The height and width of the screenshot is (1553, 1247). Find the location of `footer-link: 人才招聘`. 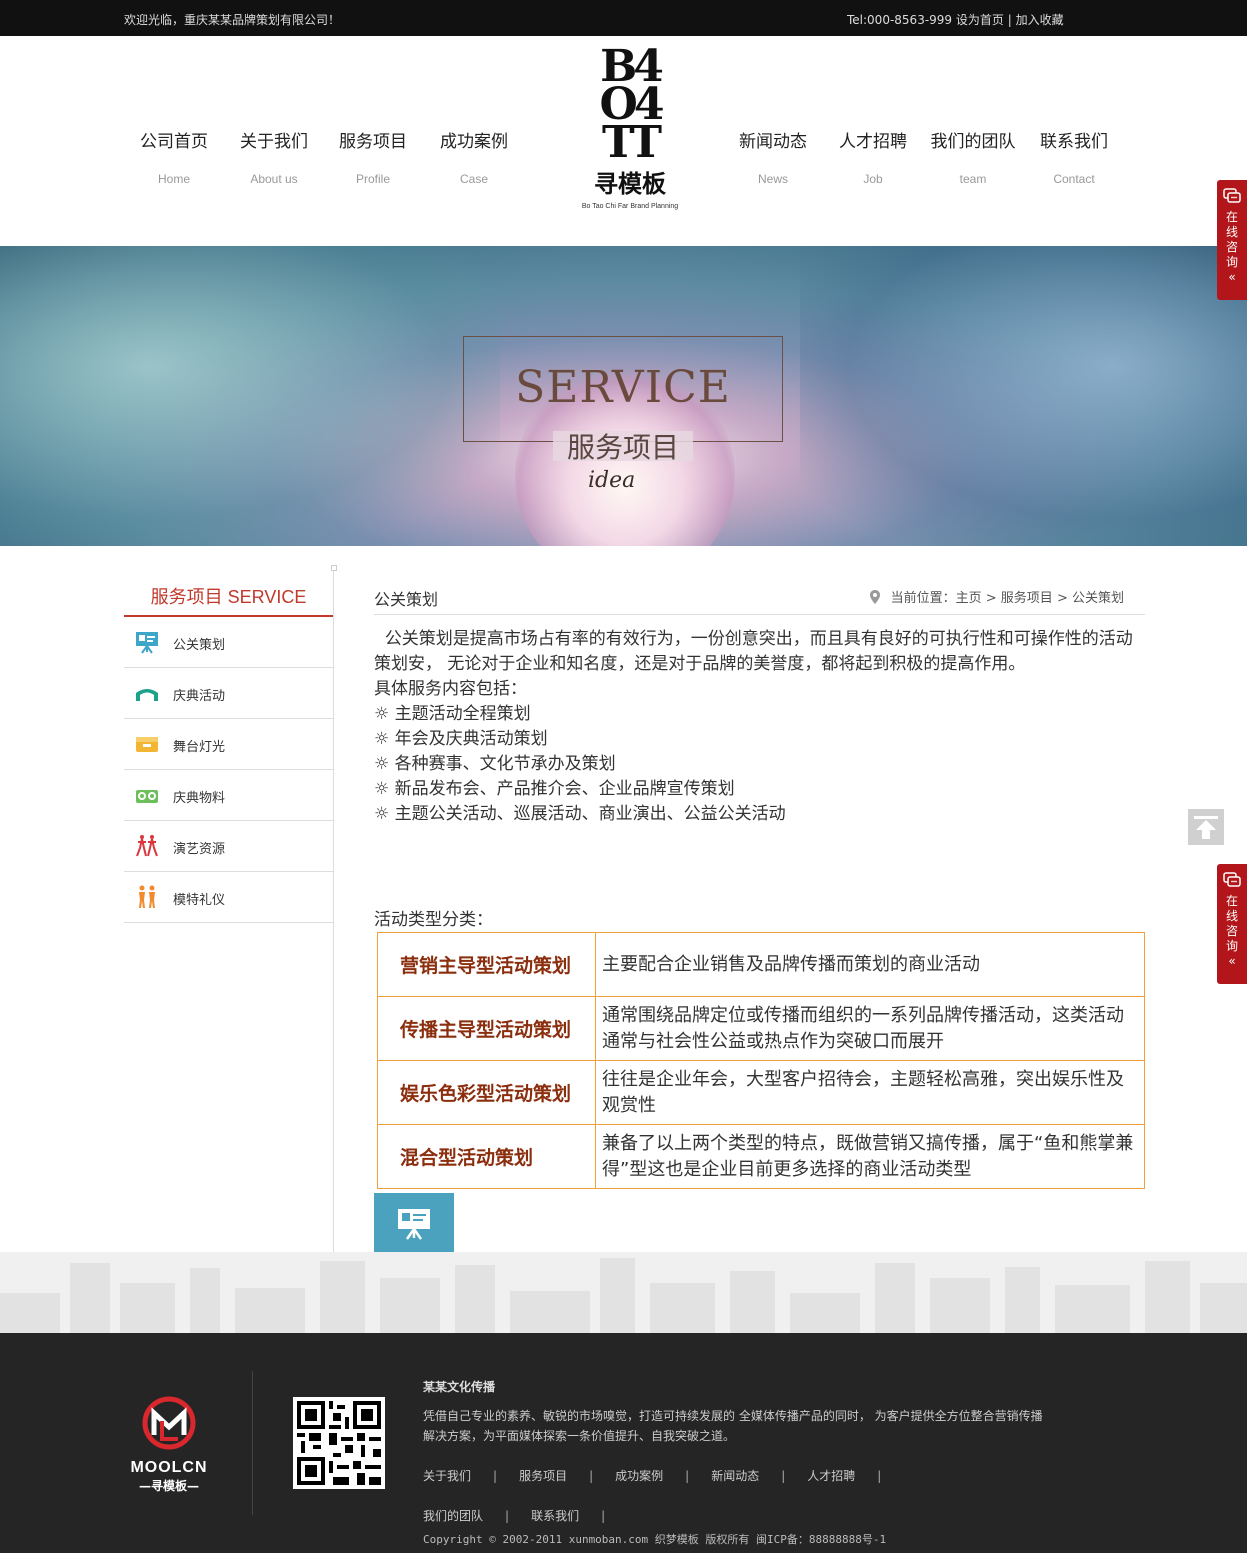

footer-link: 人才招聘 is located at coordinates (831, 1476).